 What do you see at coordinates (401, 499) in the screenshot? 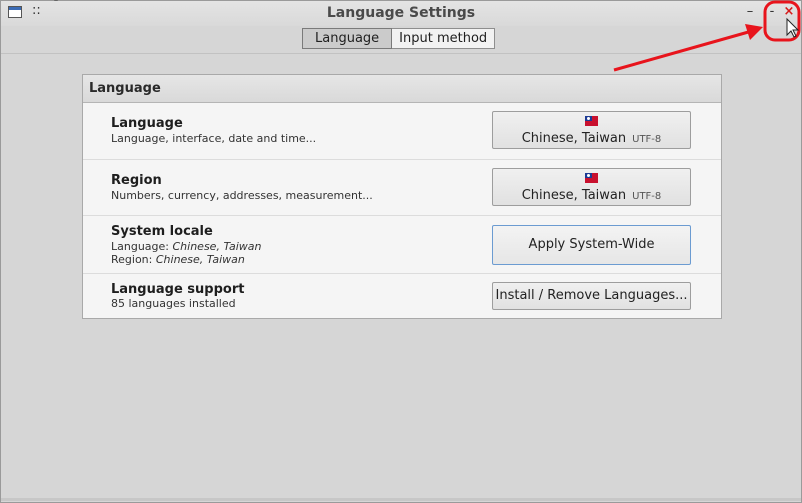
I see `window-bottom-edge` at bounding box center [401, 499].